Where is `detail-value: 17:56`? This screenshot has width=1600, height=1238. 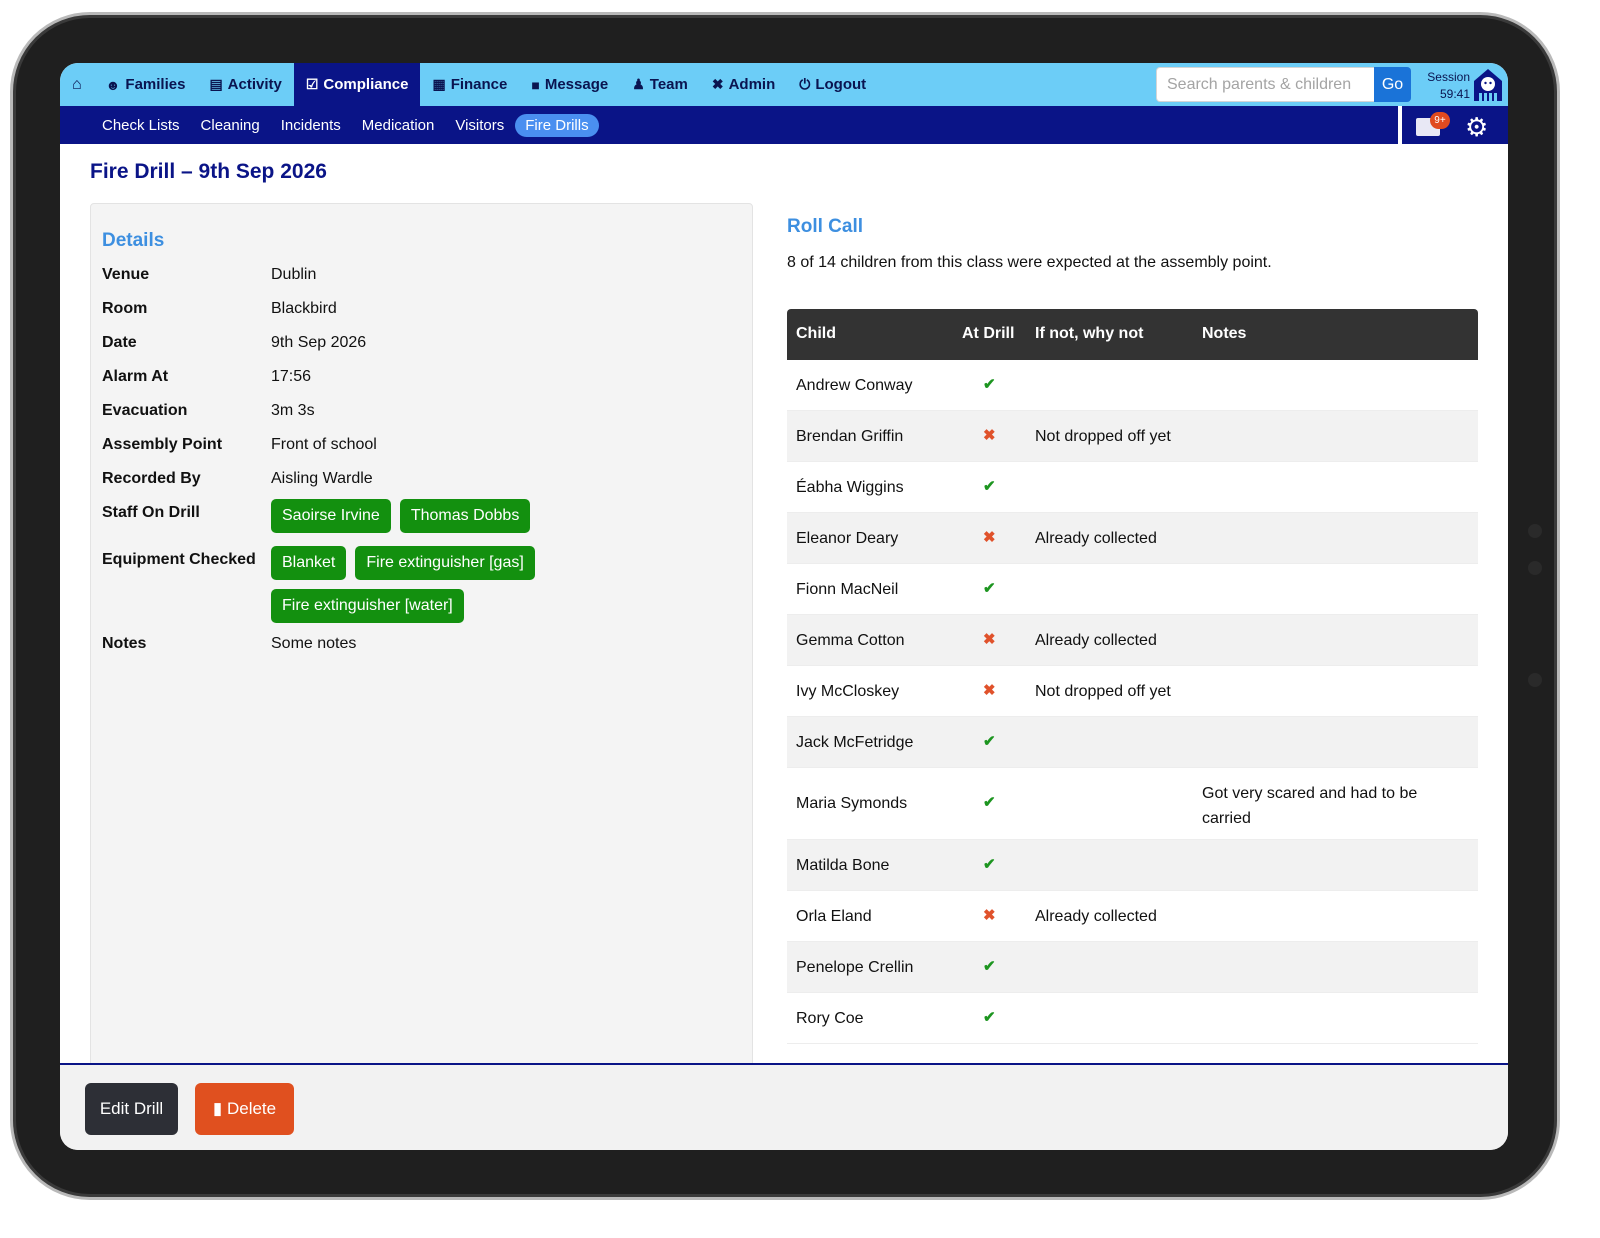
detail-value: 17:56 is located at coordinates (291, 376).